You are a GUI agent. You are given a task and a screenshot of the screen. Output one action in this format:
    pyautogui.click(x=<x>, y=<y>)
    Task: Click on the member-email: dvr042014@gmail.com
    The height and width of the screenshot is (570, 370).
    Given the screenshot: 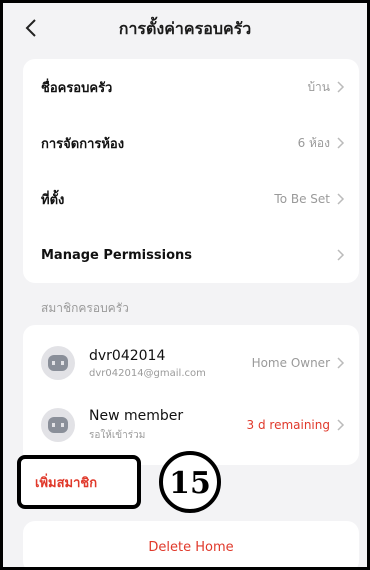 What is the action you would take?
    pyautogui.click(x=147, y=373)
    